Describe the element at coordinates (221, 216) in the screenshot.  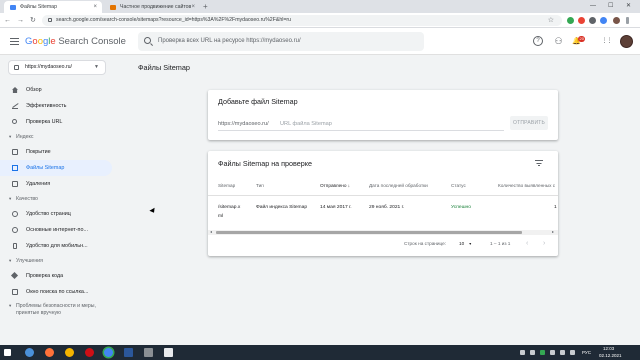
I see `cell-sitemap-cont: ml` at that location.